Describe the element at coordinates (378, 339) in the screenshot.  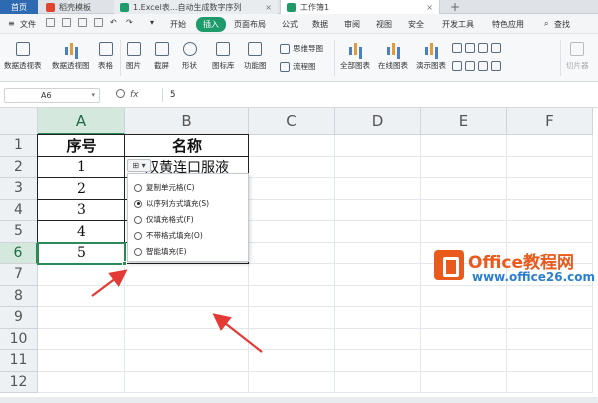
I see `cell-d10` at that location.